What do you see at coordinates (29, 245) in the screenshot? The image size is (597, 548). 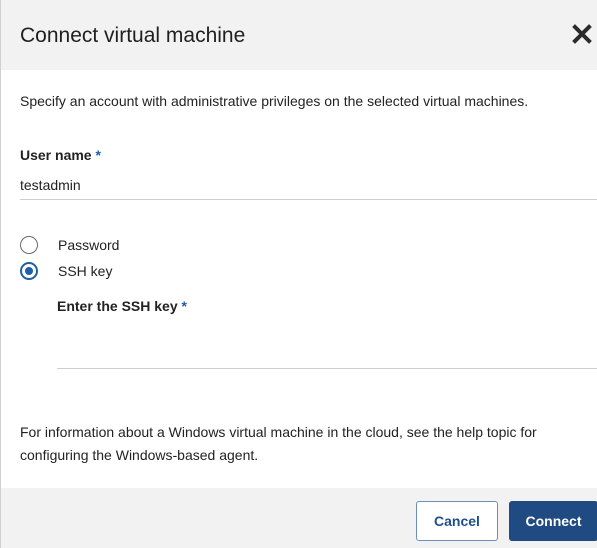 I see `password-radio` at bounding box center [29, 245].